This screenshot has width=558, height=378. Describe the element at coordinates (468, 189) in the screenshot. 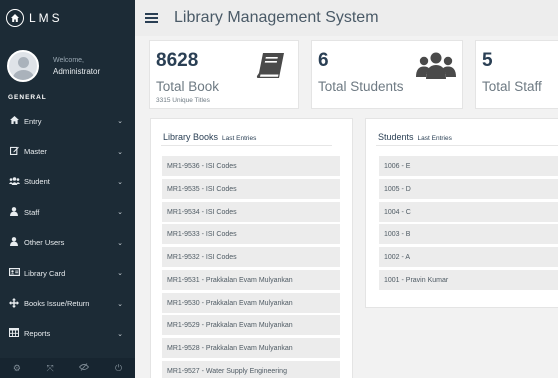

I see `list-item: 1005 - D` at that location.